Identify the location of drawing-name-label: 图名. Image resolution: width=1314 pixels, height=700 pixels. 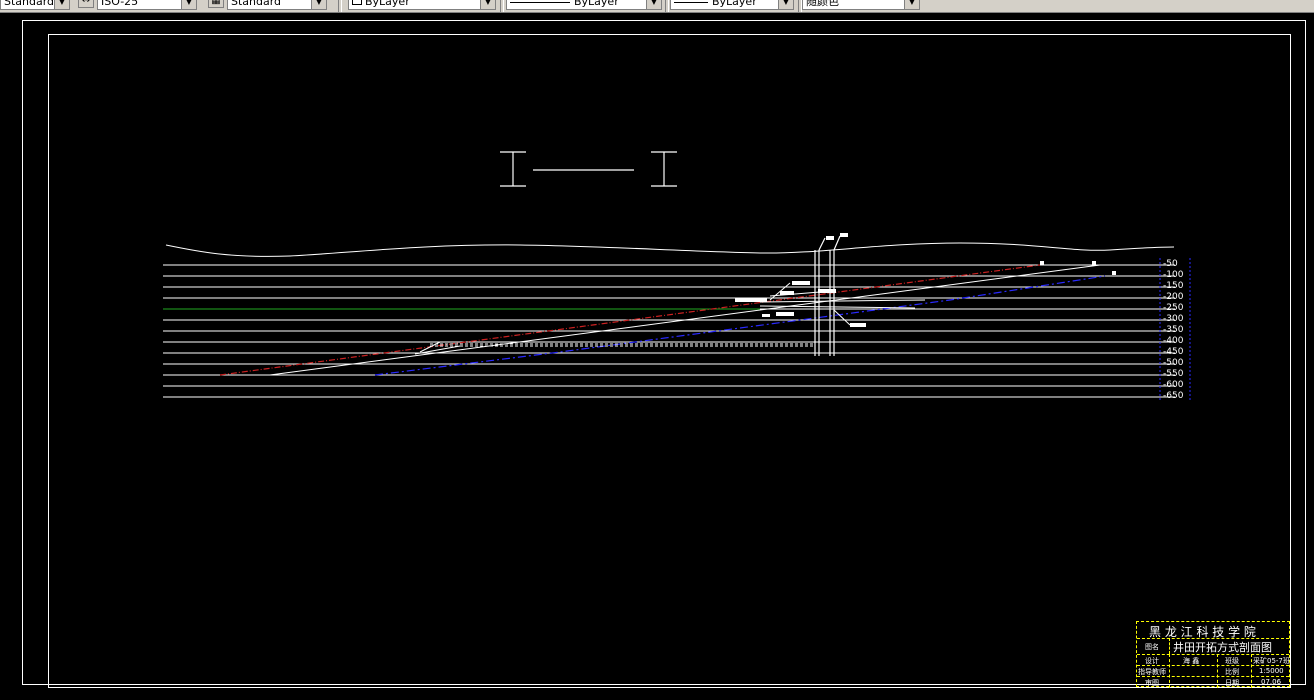
(1152, 647).